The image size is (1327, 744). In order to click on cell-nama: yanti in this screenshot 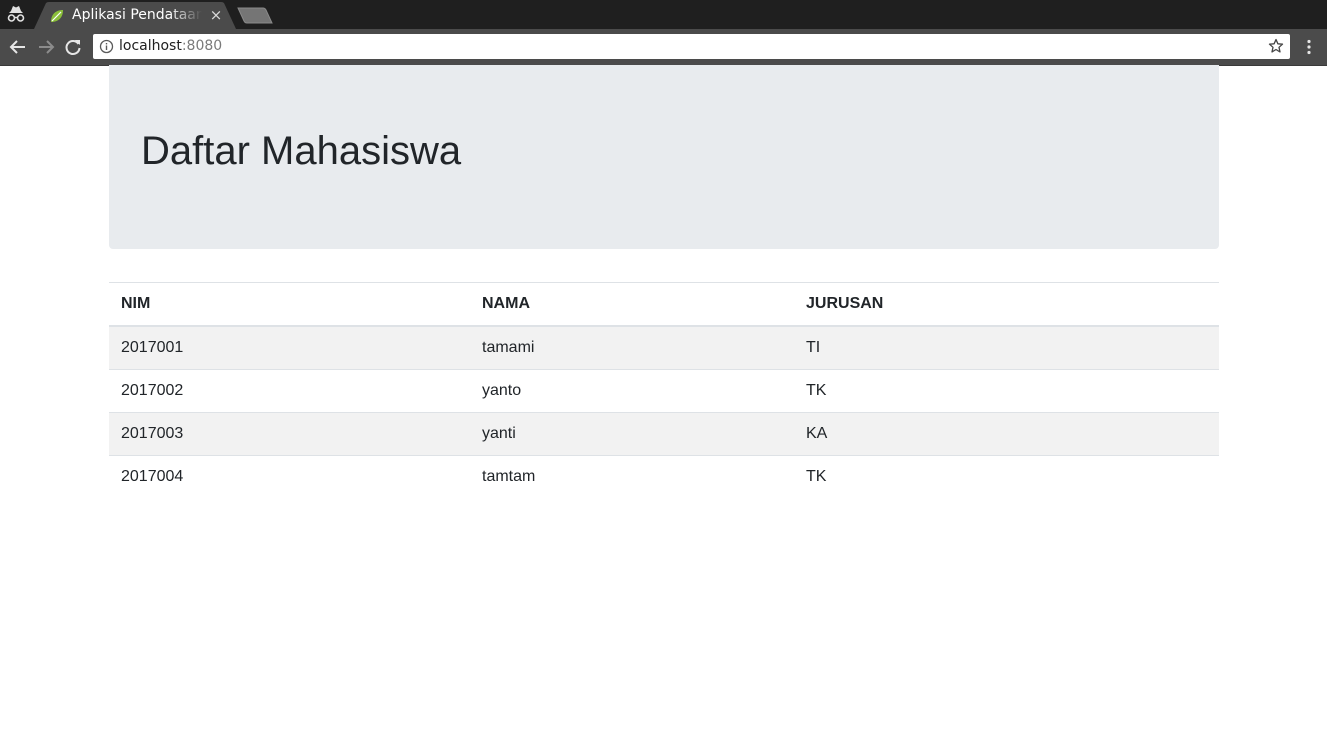, I will do `click(632, 434)`.